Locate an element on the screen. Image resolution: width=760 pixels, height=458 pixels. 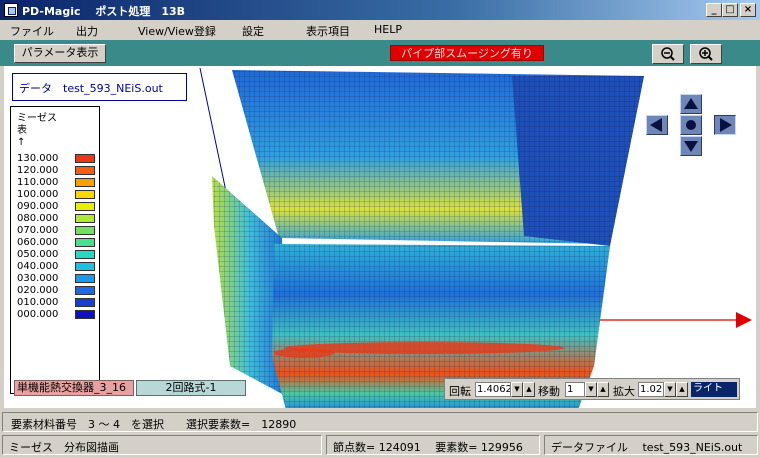
menu-bar: ファイル 出力 View/View登録 設定 表示項目 HELP is located at coordinates (380, 30).